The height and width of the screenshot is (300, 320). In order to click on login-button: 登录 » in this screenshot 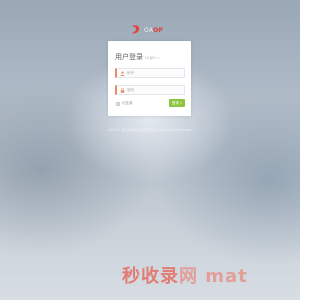, I will do `click(177, 103)`.